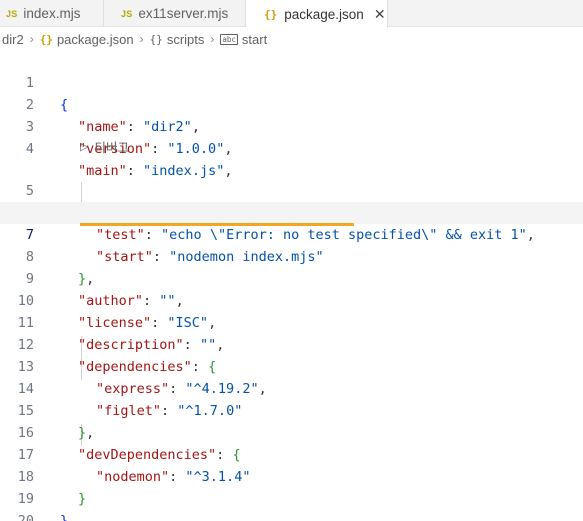 Image resolution: width=583 pixels, height=521 pixels. What do you see at coordinates (111, 147) in the screenshot?
I see `debug-codelens-label: 디버그` at bounding box center [111, 147].